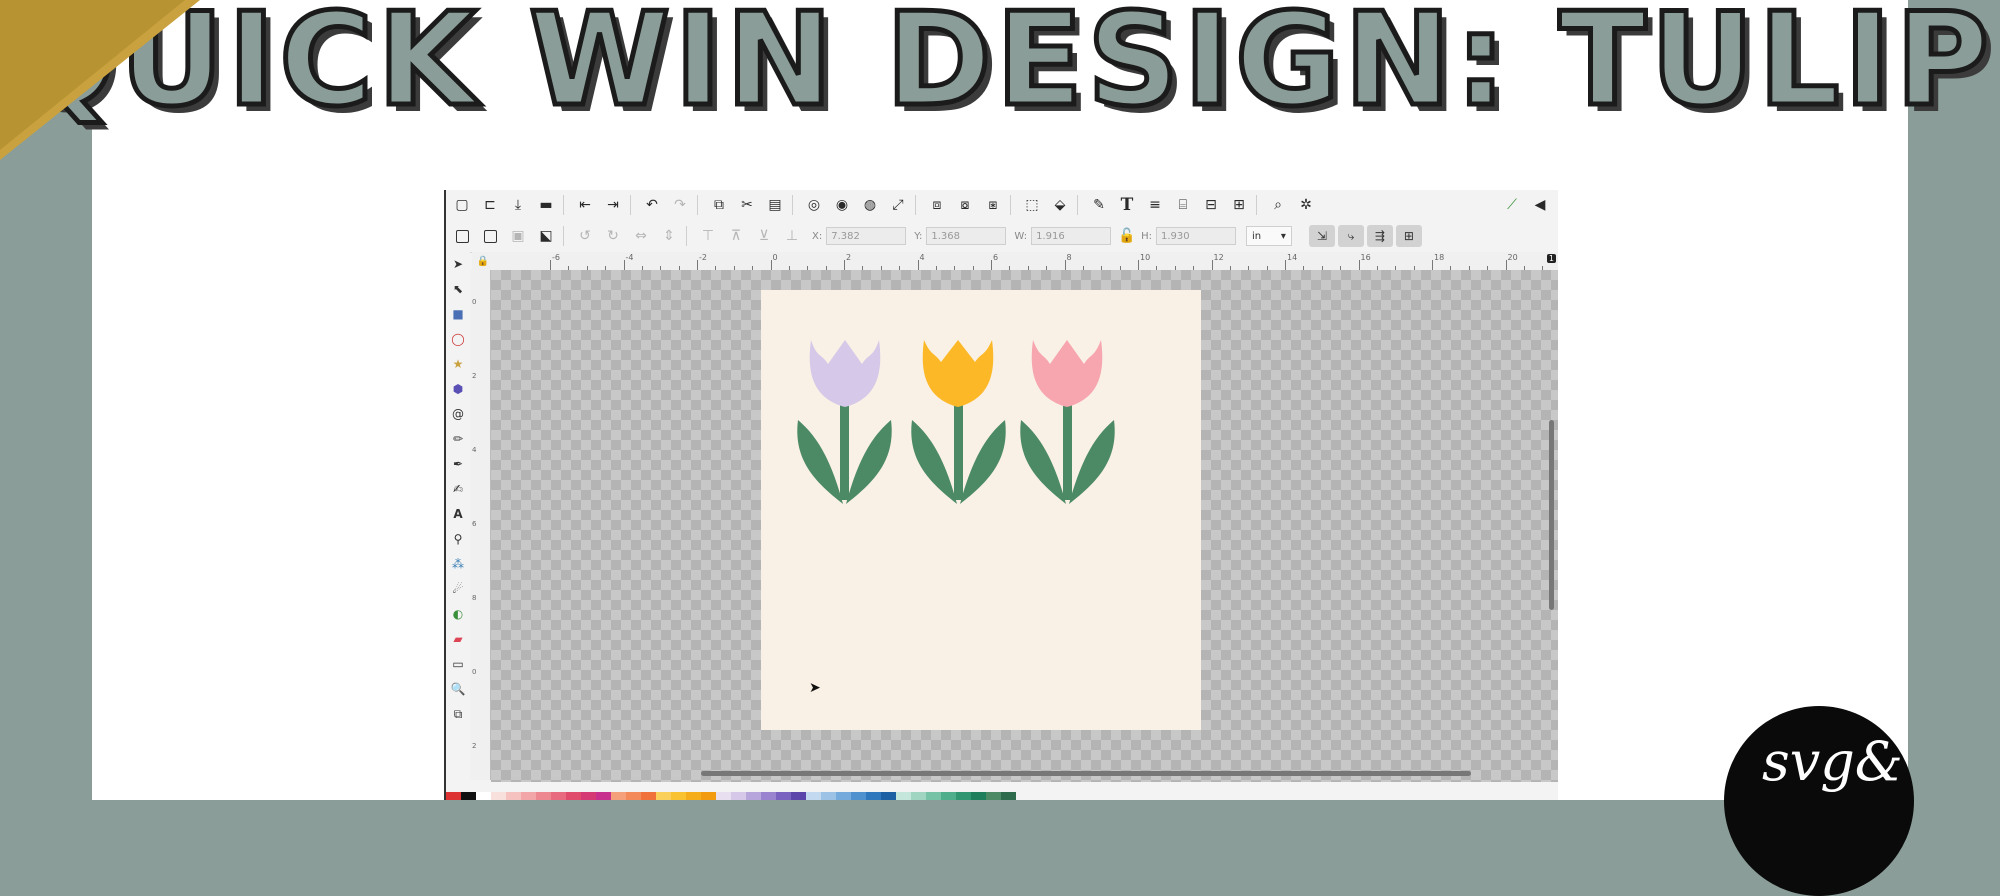 The width and height of the screenshot is (2000, 896). I want to click on zoom-selection-icon: ◎, so click(814, 205).